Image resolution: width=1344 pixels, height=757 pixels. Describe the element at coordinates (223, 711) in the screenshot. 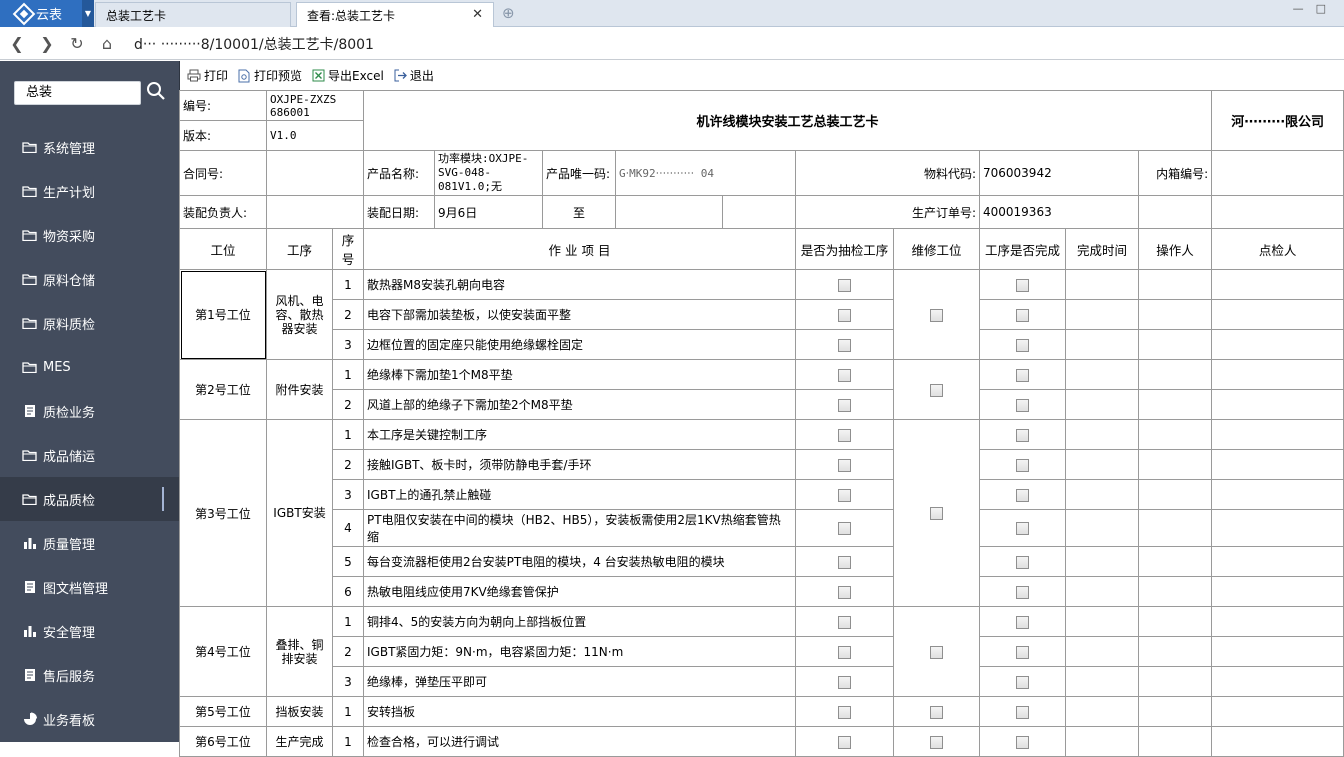

I see `station-cell: 第5号工位` at that location.